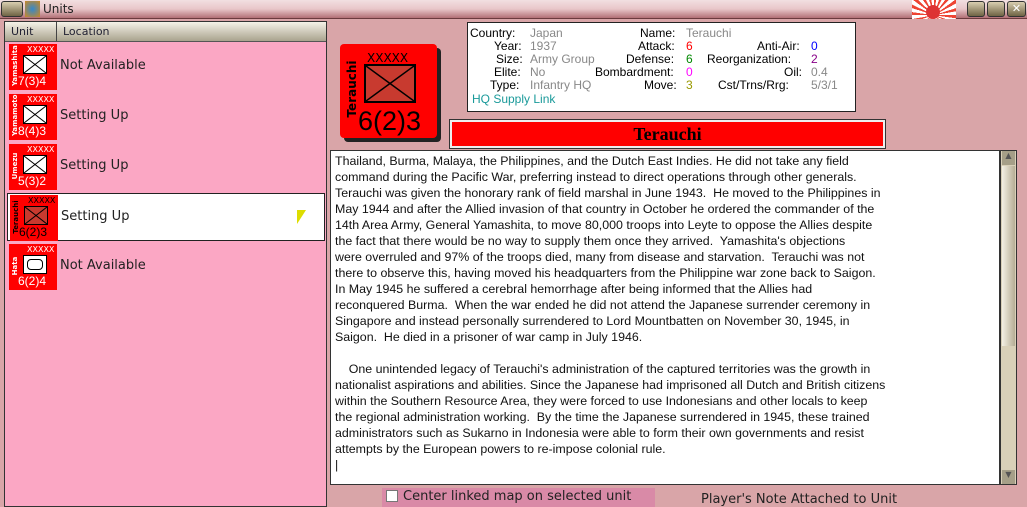 This screenshot has height=507, width=1027. What do you see at coordinates (793, 72) in the screenshot?
I see `label: Oil:` at bounding box center [793, 72].